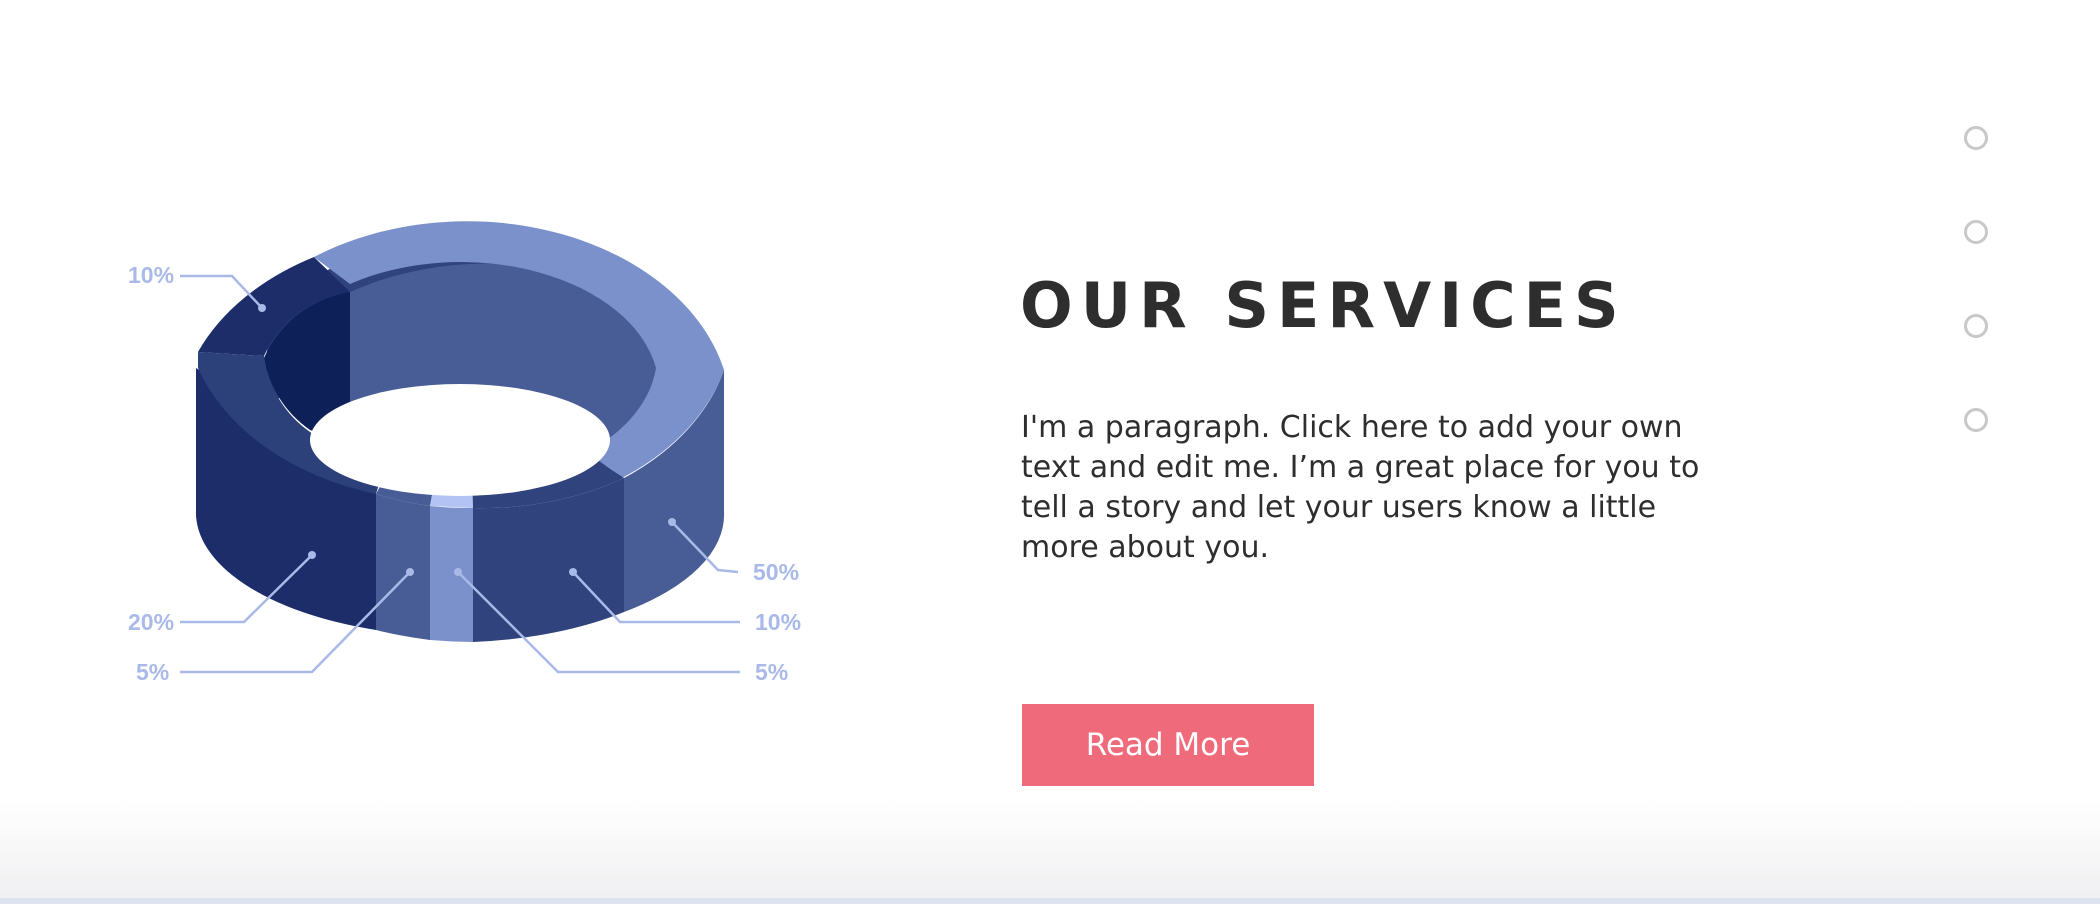 This screenshot has height=904, width=2100. What do you see at coordinates (1323, 305) in the screenshot?
I see `section-title: OUR SERVICES` at bounding box center [1323, 305].